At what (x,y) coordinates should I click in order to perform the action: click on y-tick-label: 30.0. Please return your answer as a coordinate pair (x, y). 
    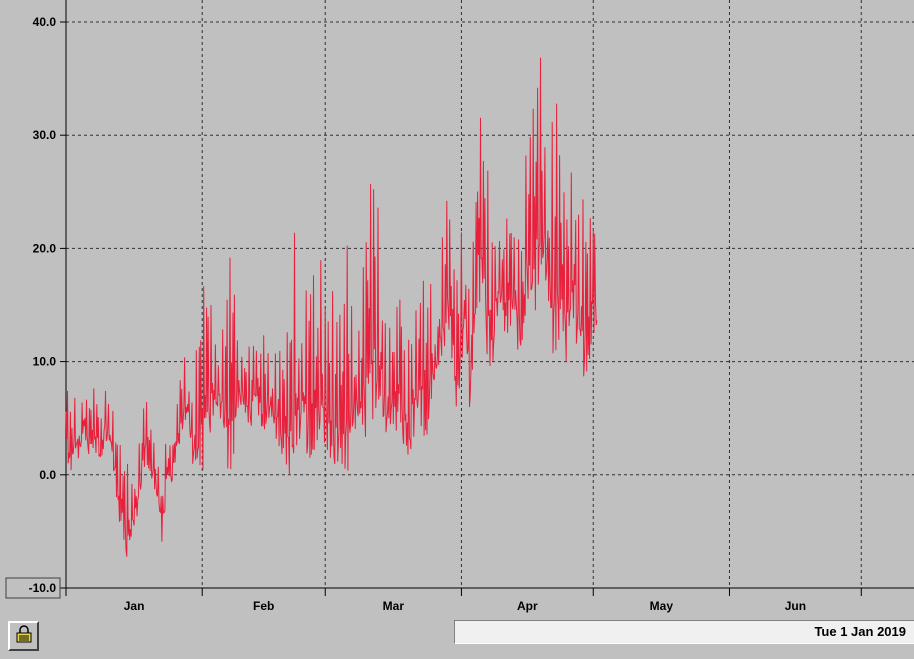
    Looking at the image, I should click on (45, 135).